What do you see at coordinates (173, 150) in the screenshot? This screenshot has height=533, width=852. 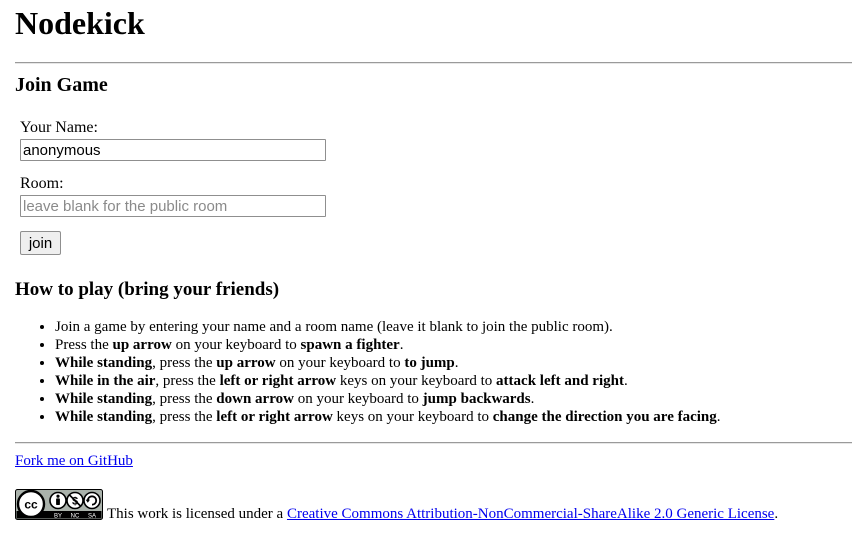 I see `name-input` at bounding box center [173, 150].